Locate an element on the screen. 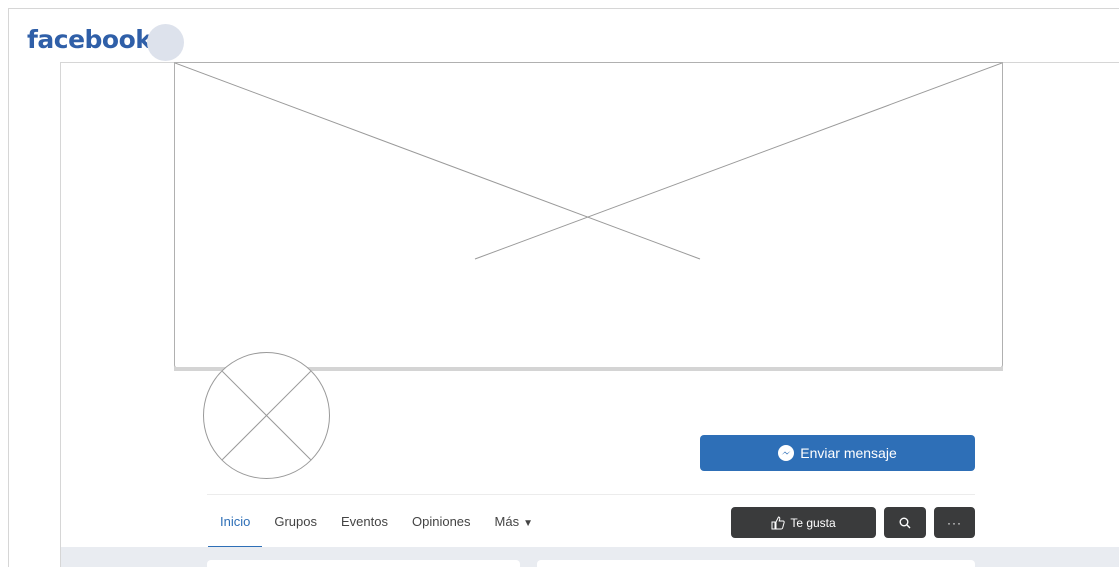 This screenshot has height=570, width=1119. user-avatar is located at coordinates (165, 42).